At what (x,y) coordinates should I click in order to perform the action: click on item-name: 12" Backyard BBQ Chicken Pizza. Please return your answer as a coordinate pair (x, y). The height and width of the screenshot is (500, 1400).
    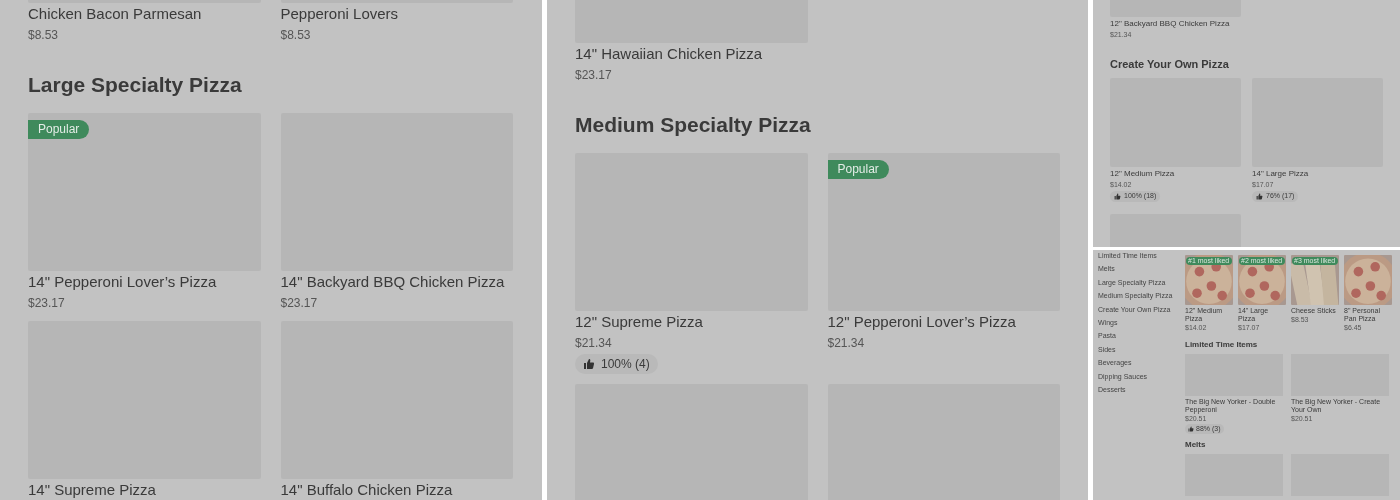
    Looking at the image, I should click on (1170, 23).